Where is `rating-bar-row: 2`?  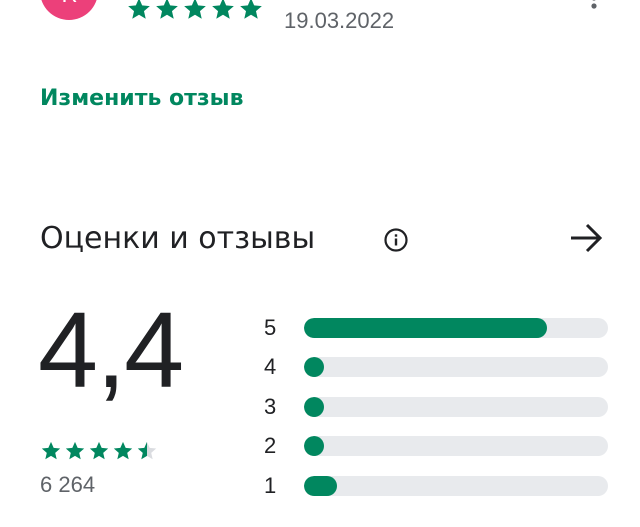
rating-bar-row: 2 is located at coordinates (436, 447).